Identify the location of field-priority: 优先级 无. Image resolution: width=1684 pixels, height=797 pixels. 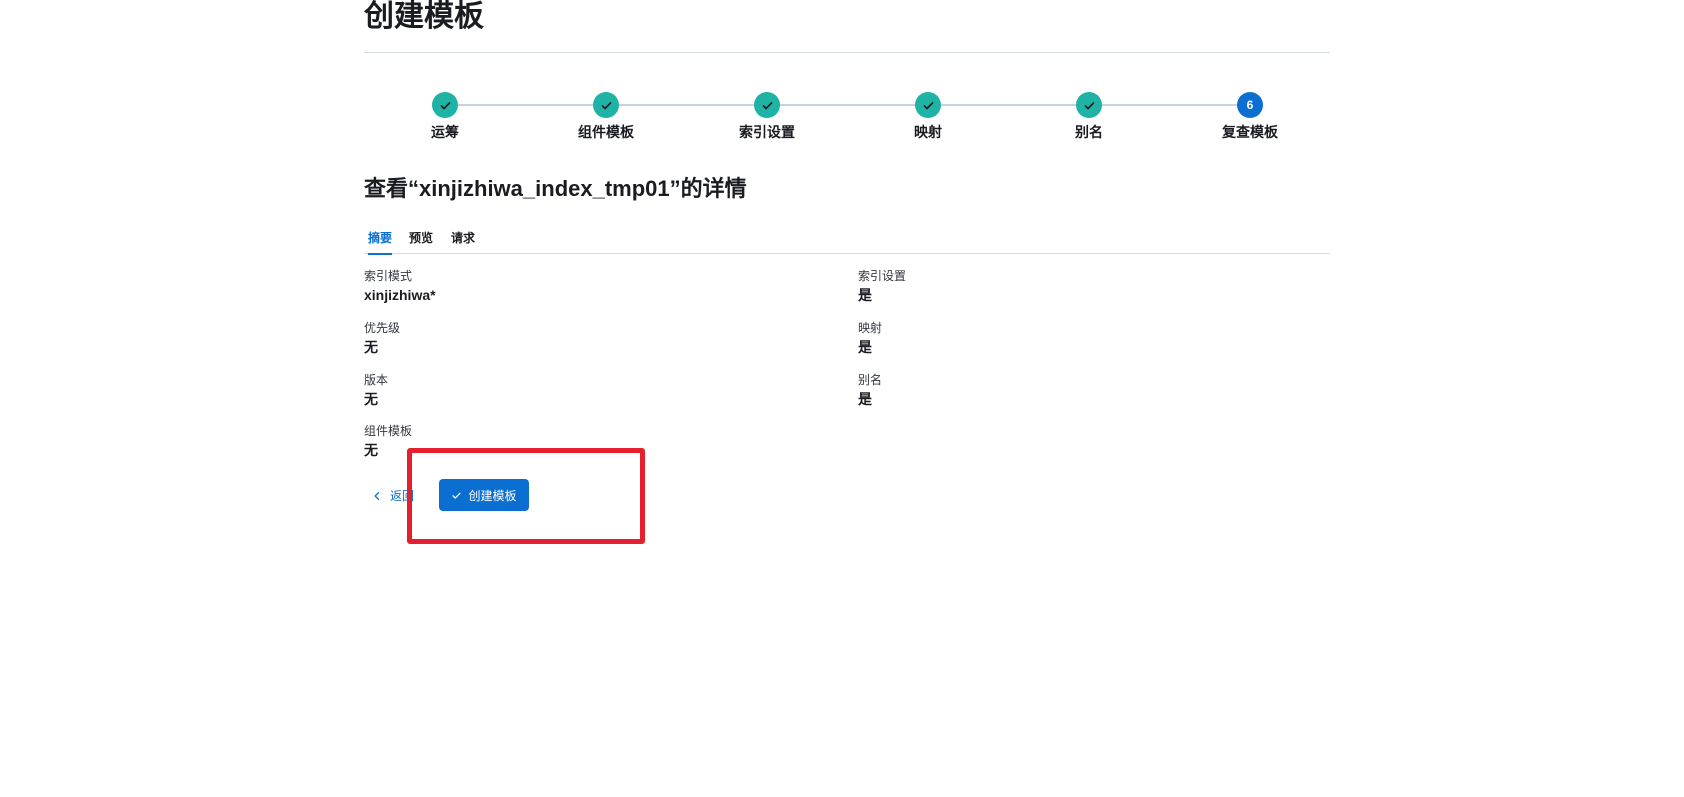
(382, 338).